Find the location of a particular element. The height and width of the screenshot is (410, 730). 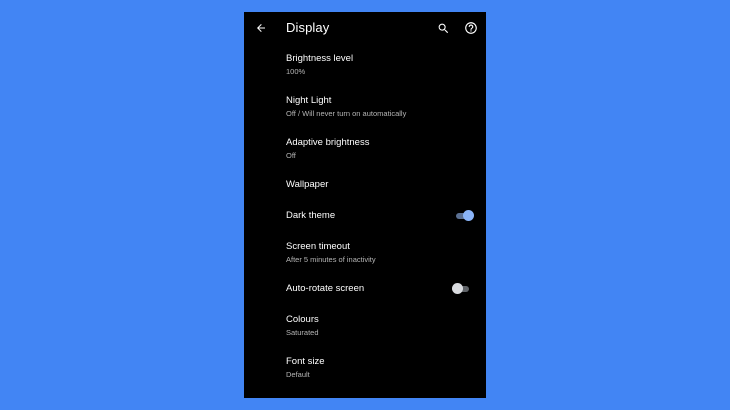

search-icon is located at coordinates (443, 28).